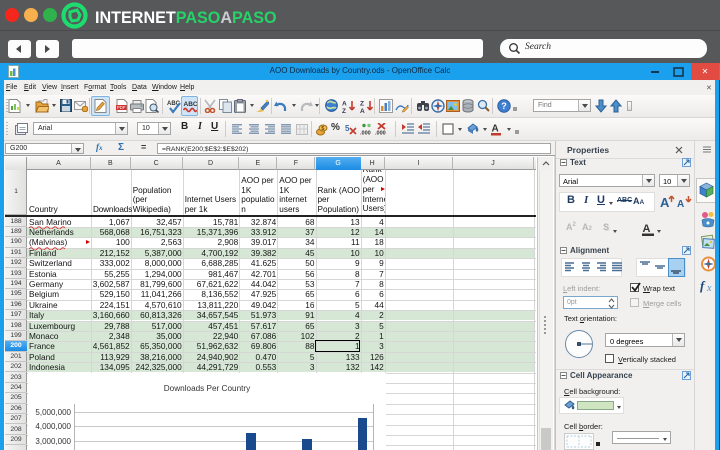  Describe the element at coordinates (703, 285) in the screenshot. I see `svg-text: f` at that location.